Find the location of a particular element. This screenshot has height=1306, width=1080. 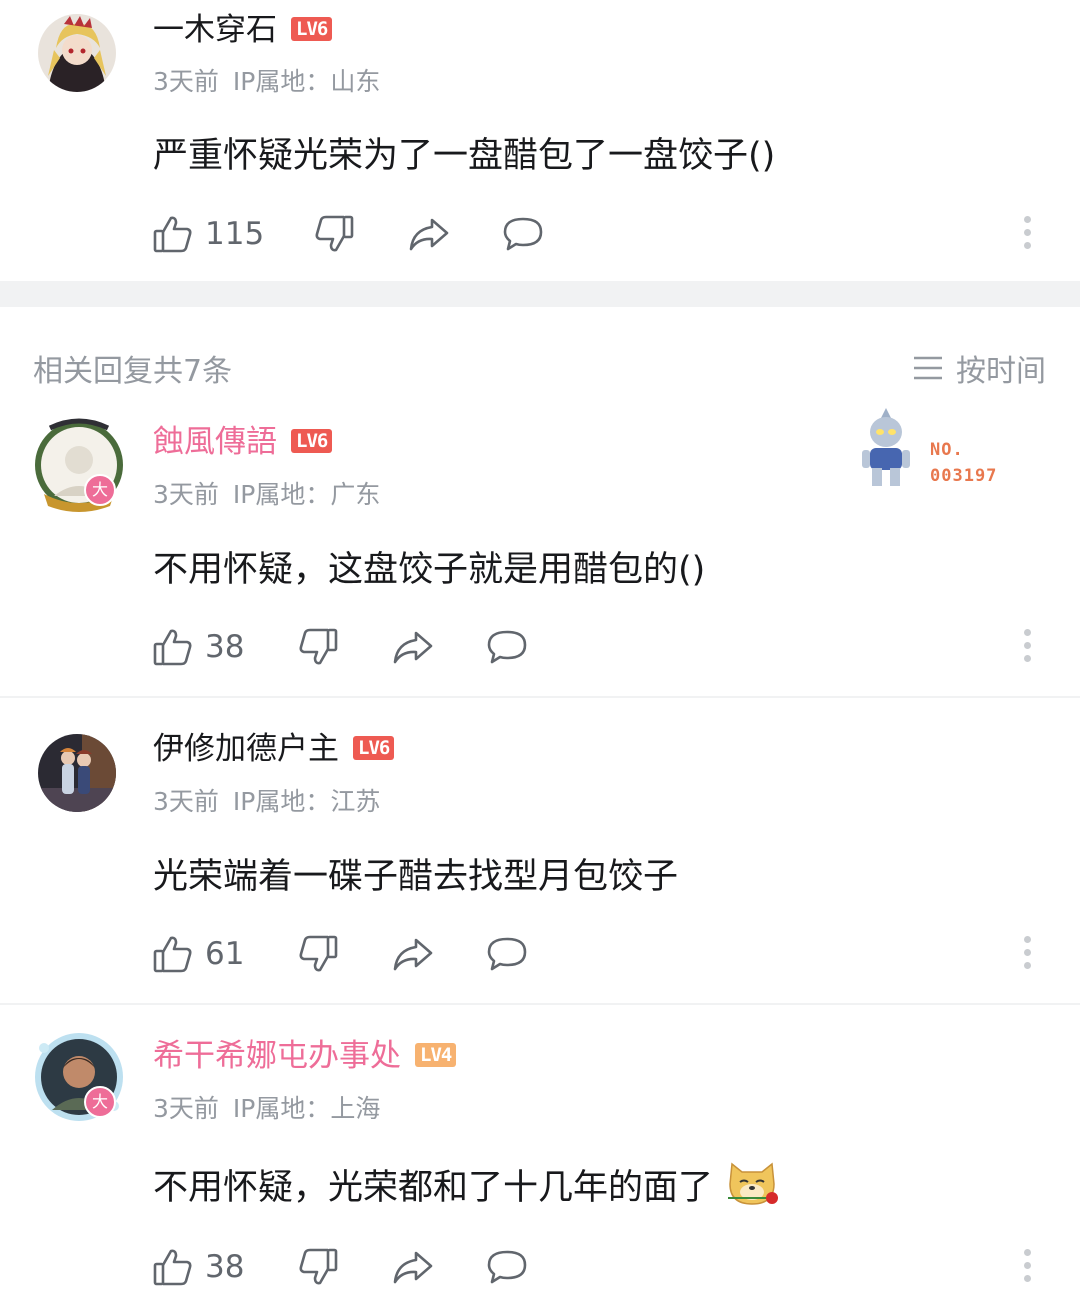

comment-actions: 61 is located at coordinates (340, 954).